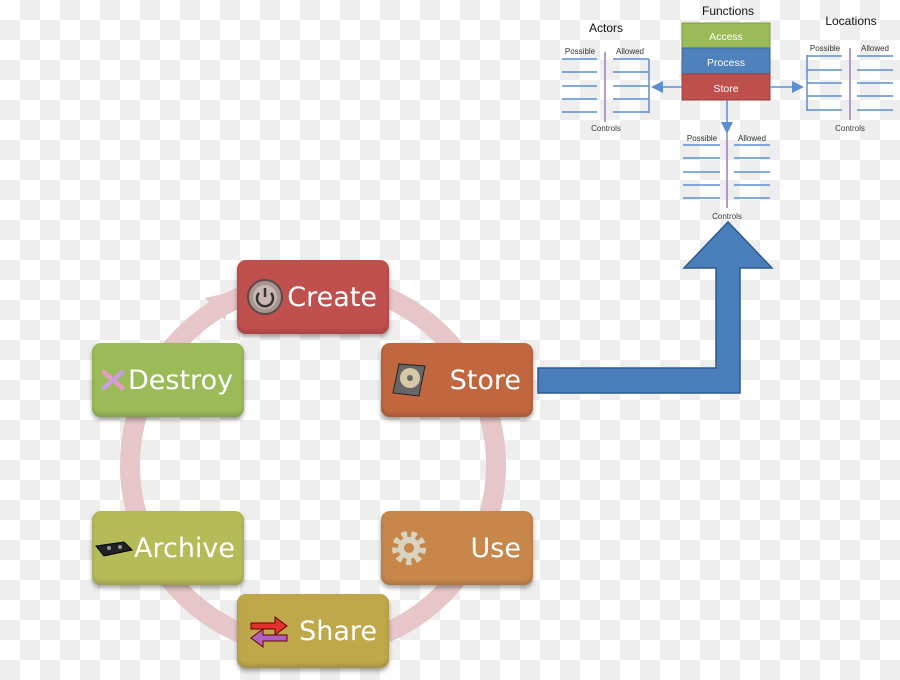  I want to click on store-controls-label: Controls, so click(727, 216).